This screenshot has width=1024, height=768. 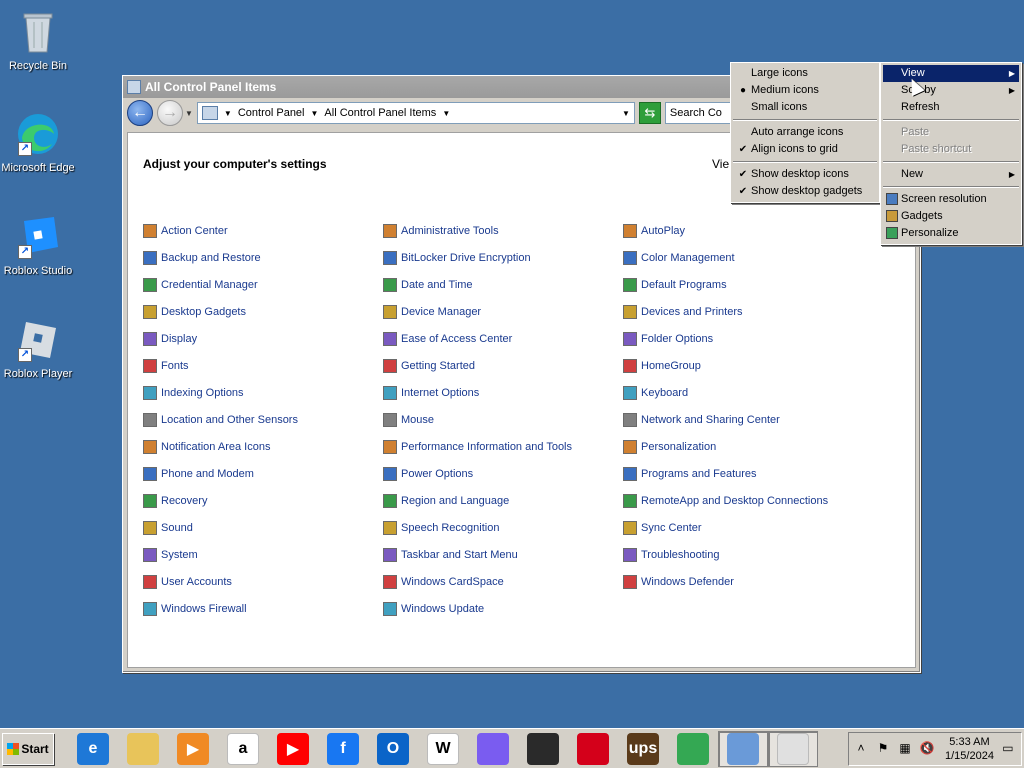 I want to click on cp-item-color-management: Color Management, so click(x=679, y=258).